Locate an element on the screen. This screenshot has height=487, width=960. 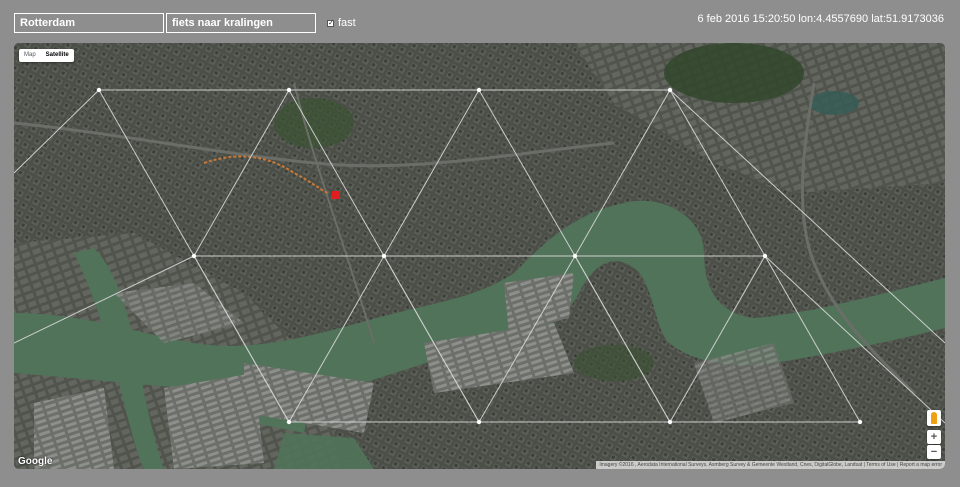
map-type-map-button: Map is located at coordinates (30, 55).